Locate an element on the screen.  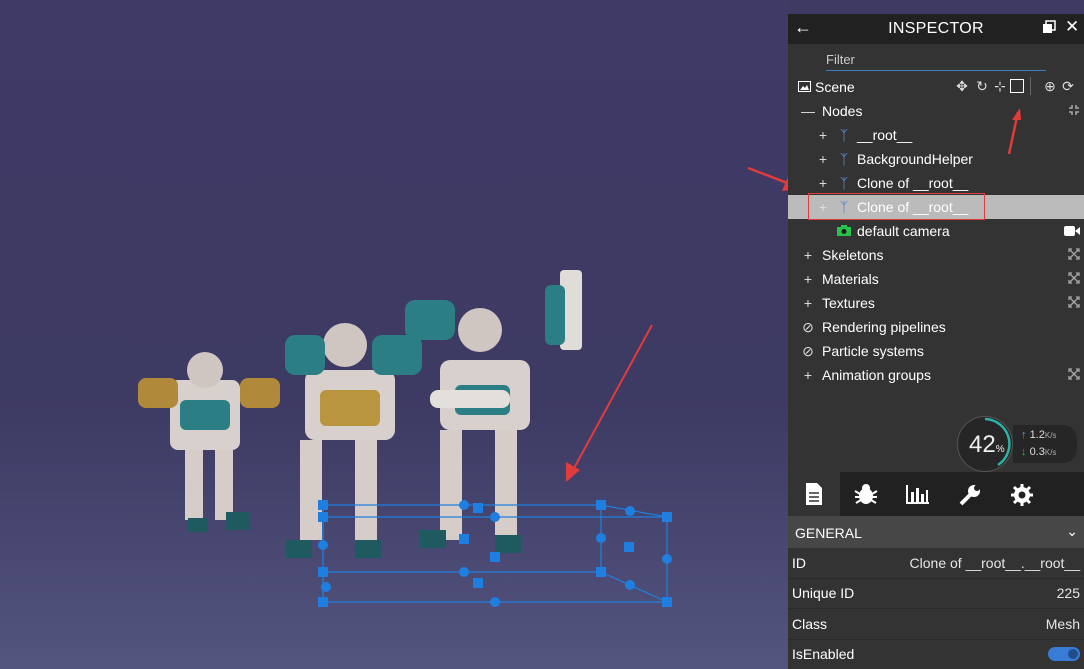
tree-row-node: + ᛉ Clone of __root__ is located at coordinates (936, 183).